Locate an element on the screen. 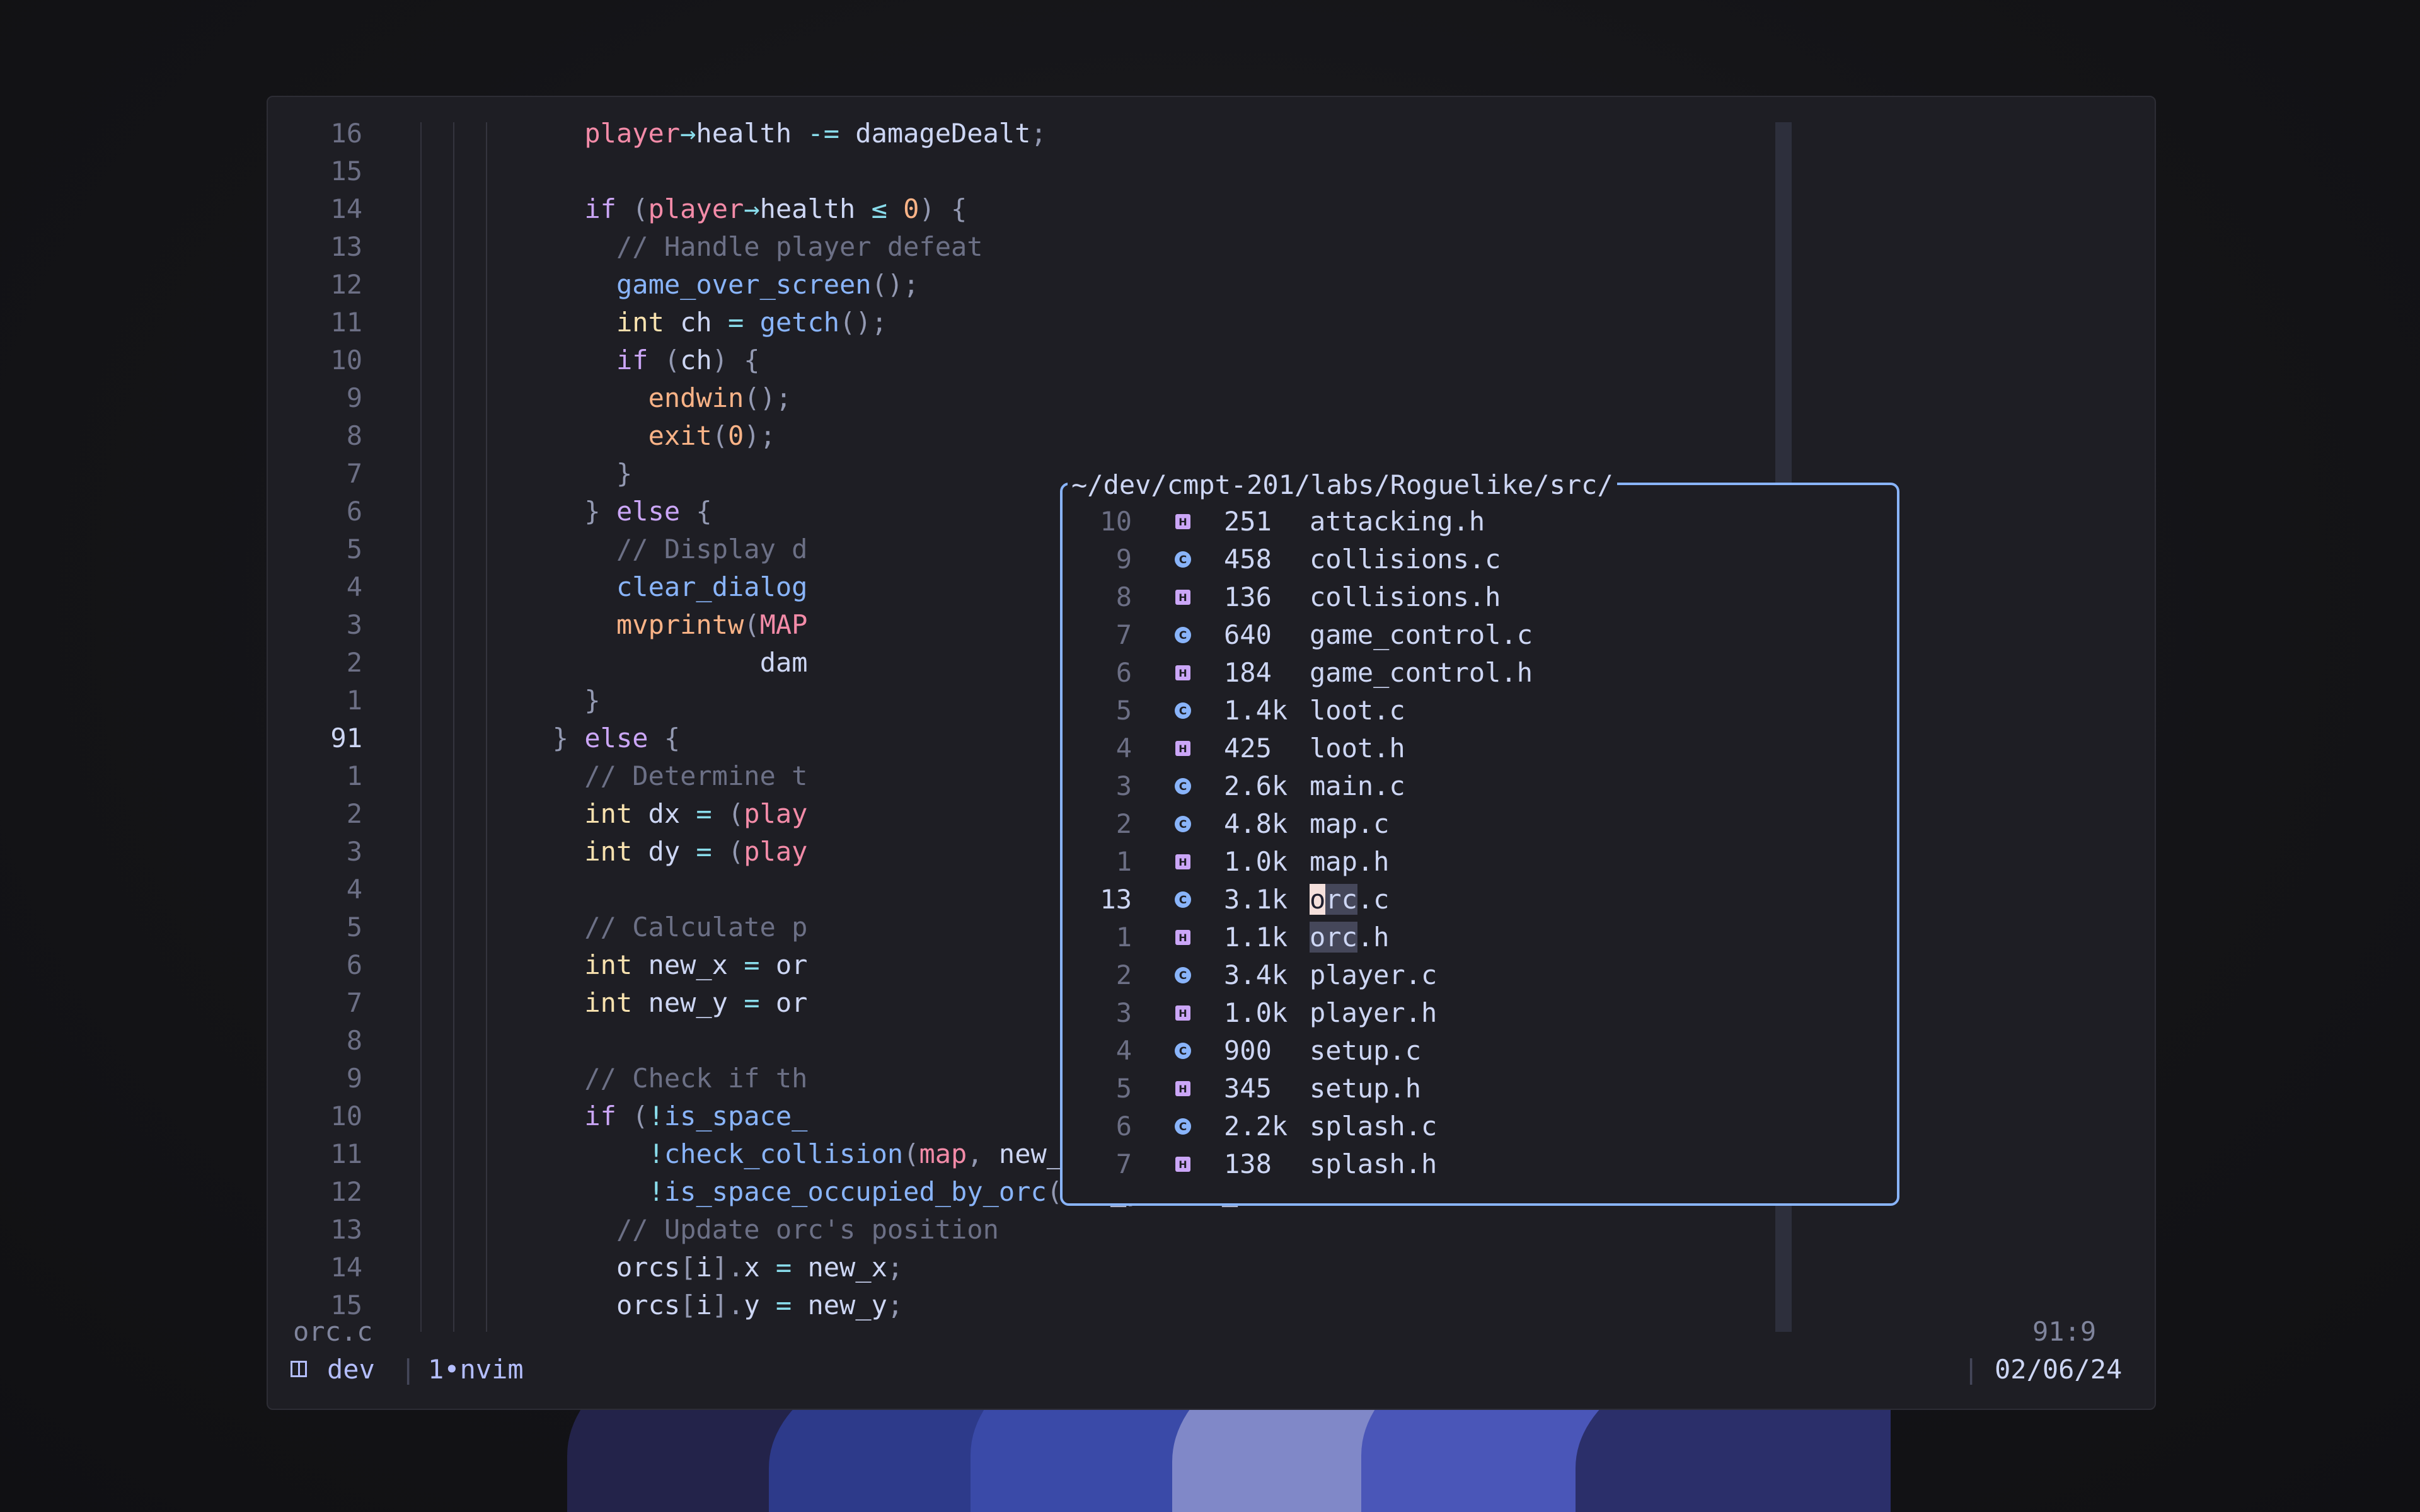 The width and height of the screenshot is (2420, 1512). picker-item-index: 5 is located at coordinates (1124, 1088).